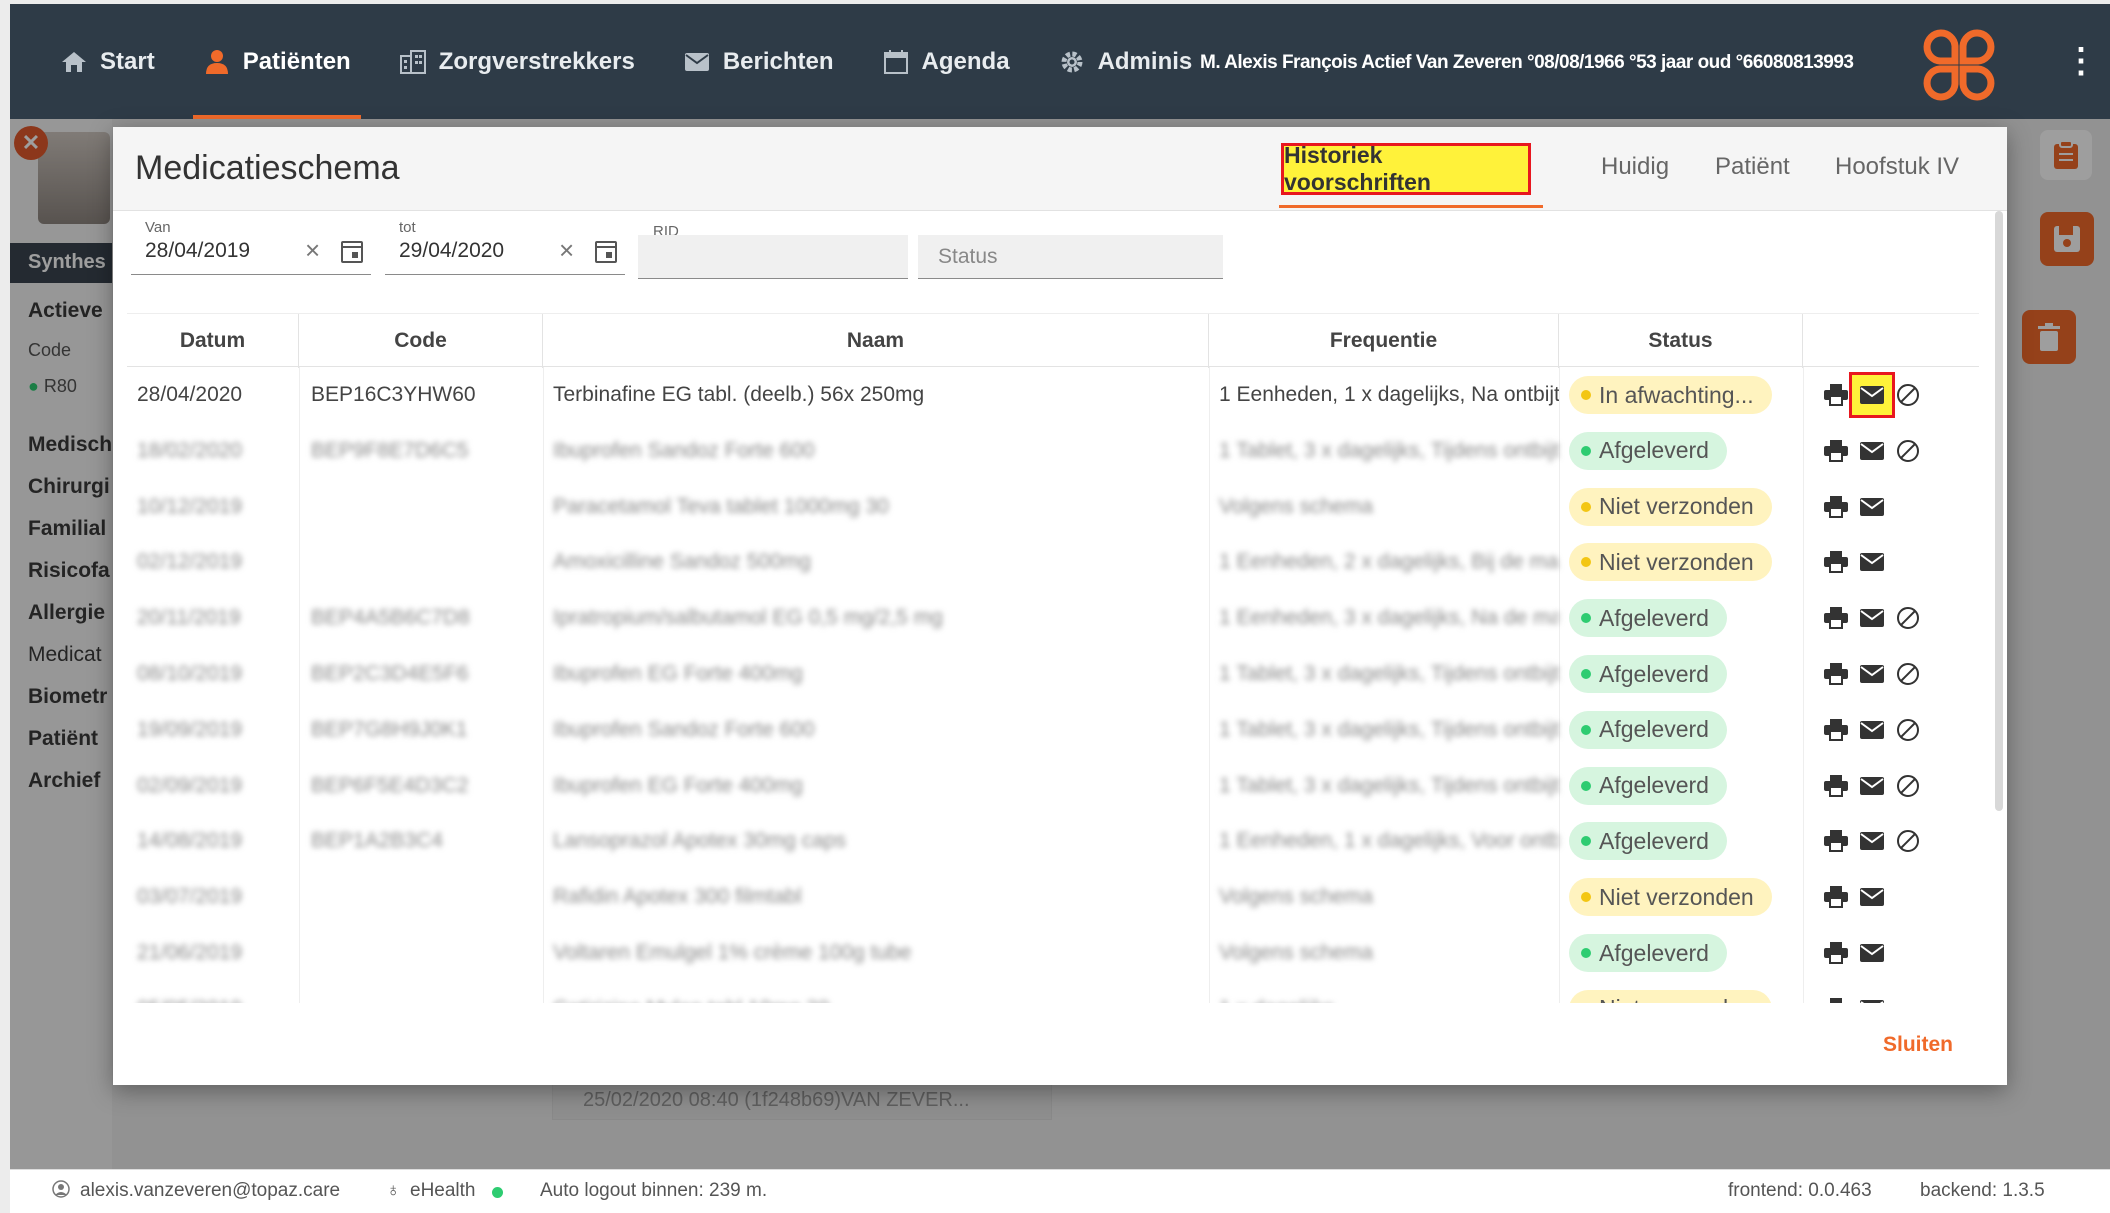 This screenshot has height=1213, width=2110. I want to click on nav-administratie-label: Adminis, so click(1145, 61).